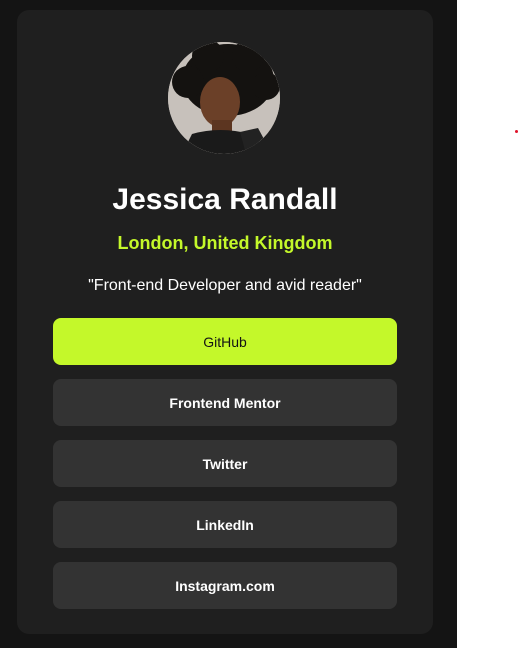  I want to click on github-link-button: GitHub, so click(225, 341).